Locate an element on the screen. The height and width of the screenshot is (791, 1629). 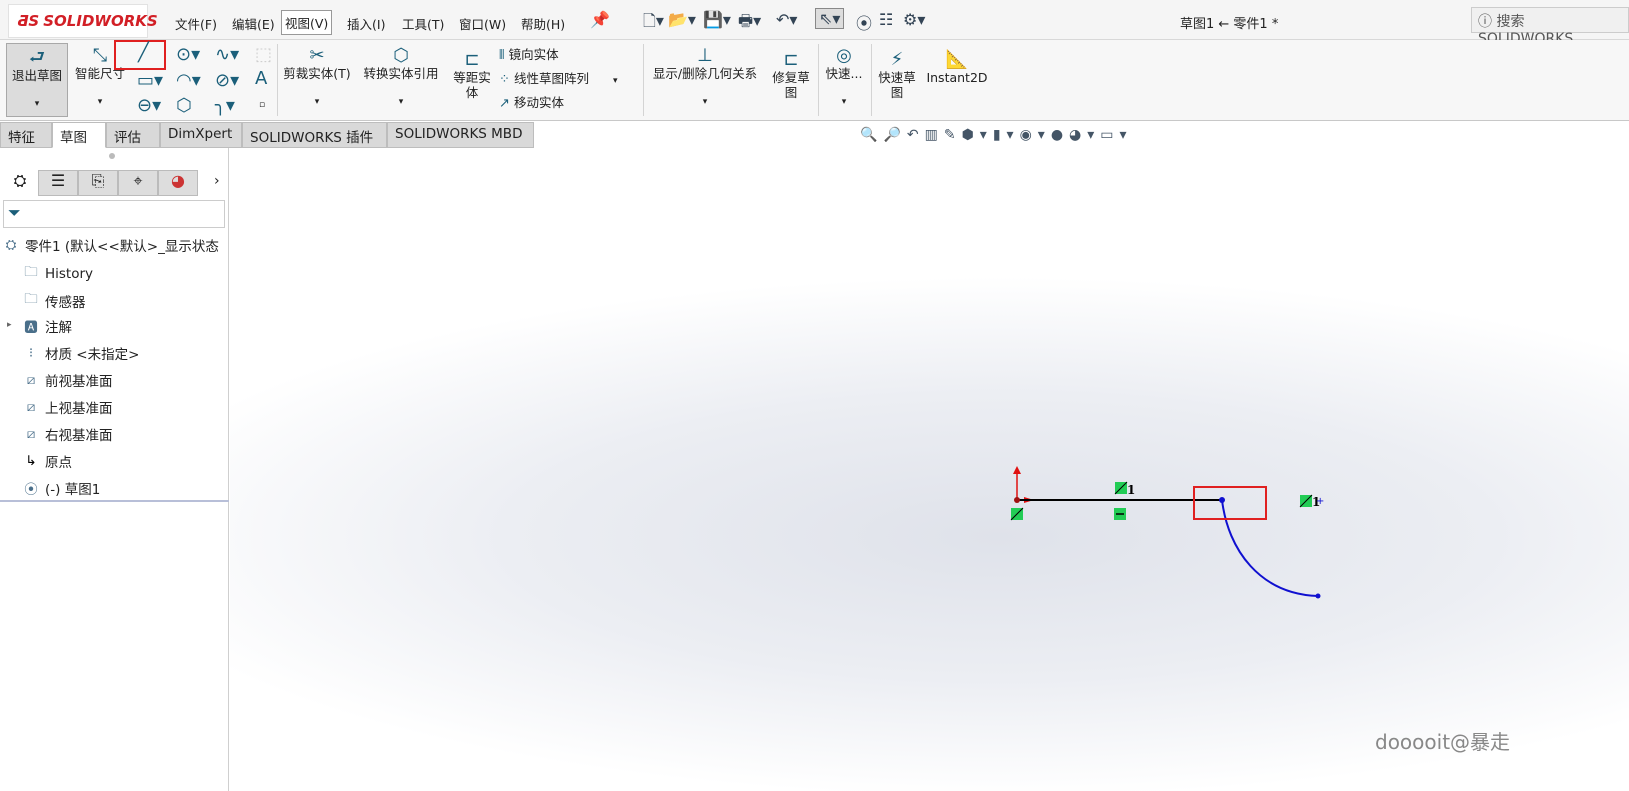
view-settings-icon: ▭▾ is located at coordinates (1116, 135).